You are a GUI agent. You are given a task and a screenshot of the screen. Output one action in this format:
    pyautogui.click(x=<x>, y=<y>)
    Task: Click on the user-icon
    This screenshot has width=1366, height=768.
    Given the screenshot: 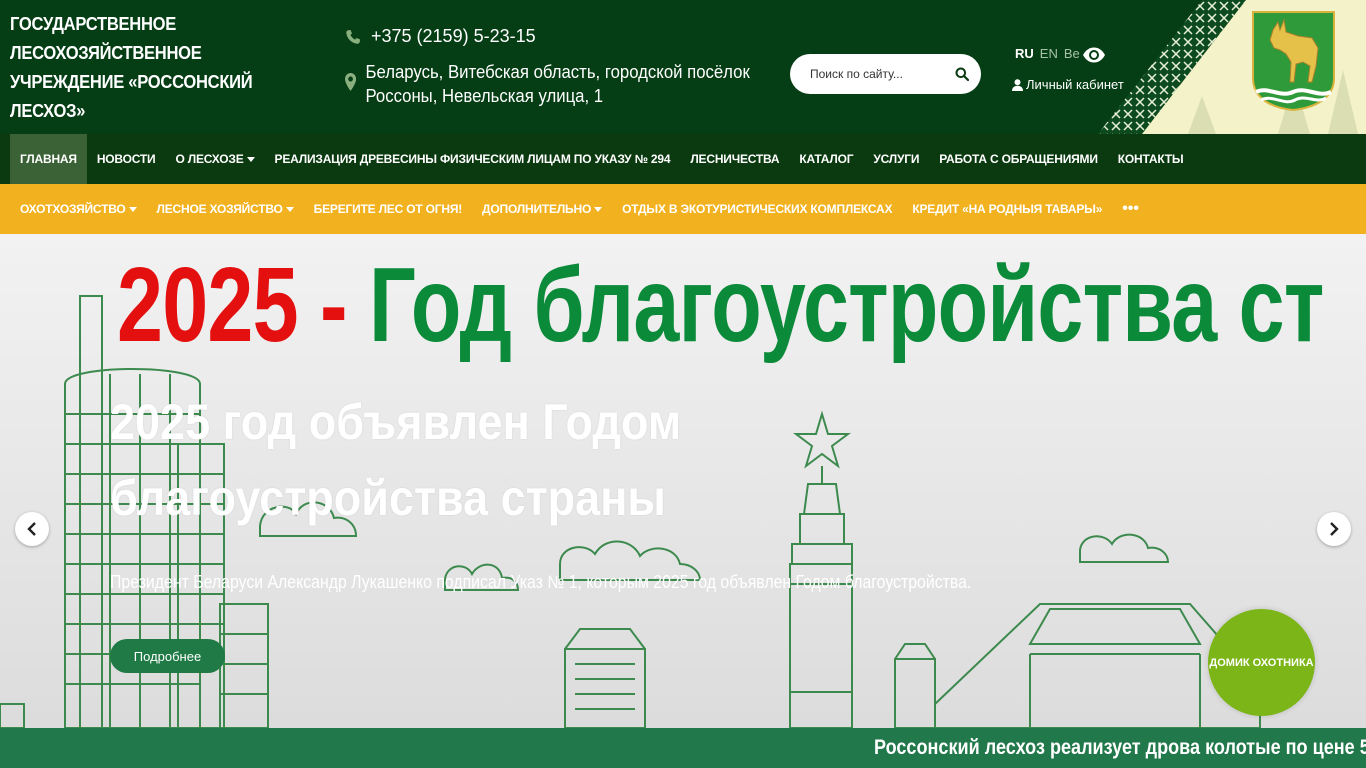 What is the action you would take?
    pyautogui.click(x=1017, y=84)
    